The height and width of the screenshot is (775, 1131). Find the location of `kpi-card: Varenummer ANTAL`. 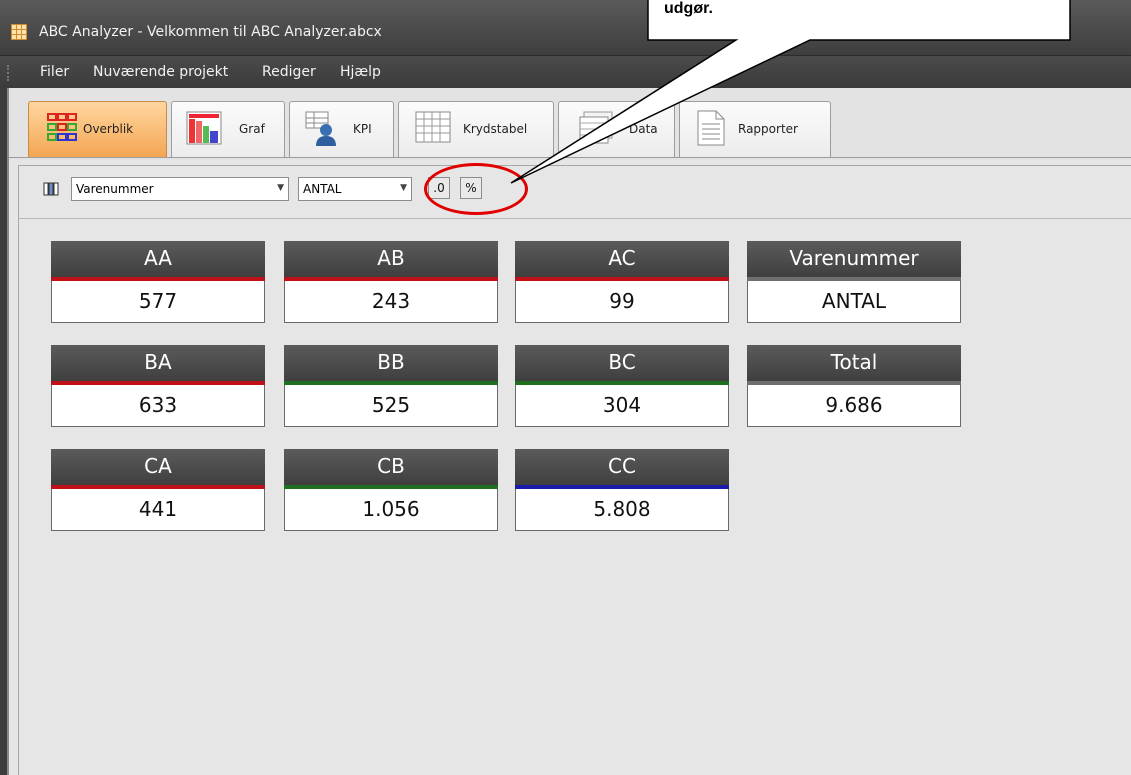

kpi-card: Varenummer ANTAL is located at coordinates (854, 282).